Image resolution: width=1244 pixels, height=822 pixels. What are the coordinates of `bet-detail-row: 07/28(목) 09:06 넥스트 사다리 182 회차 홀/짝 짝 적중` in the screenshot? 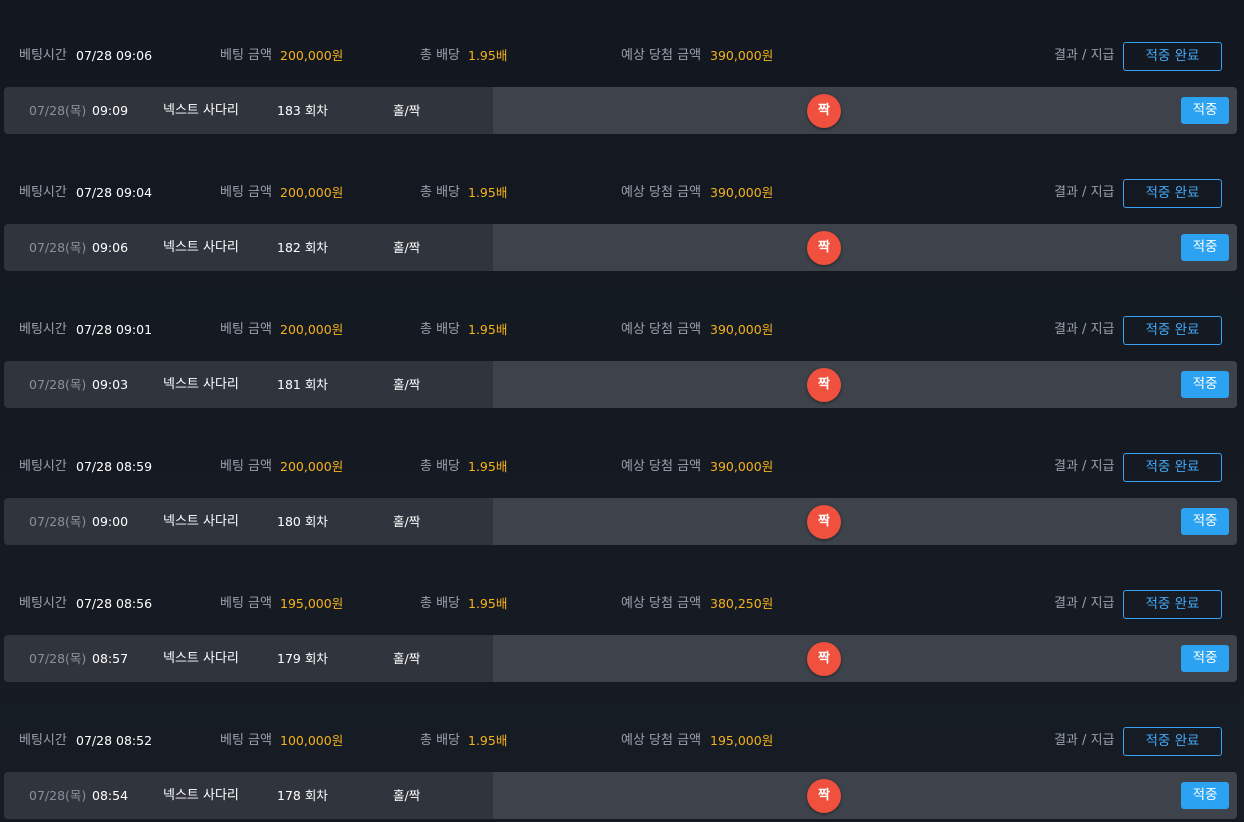 It's located at (620, 247).